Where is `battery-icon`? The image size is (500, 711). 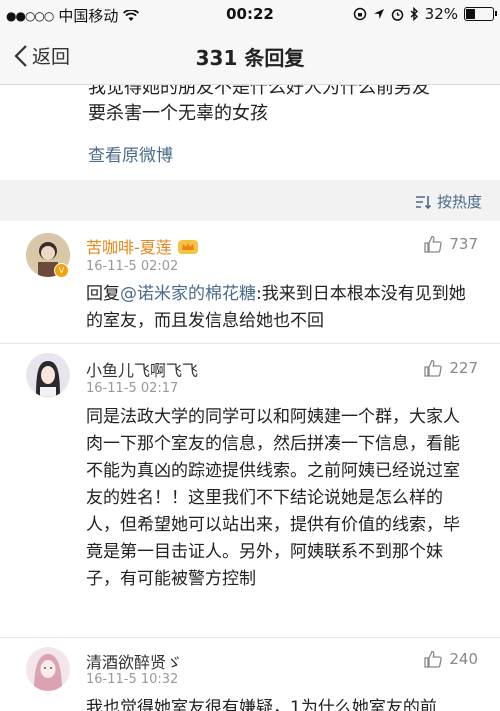
battery-icon is located at coordinates (480, 14).